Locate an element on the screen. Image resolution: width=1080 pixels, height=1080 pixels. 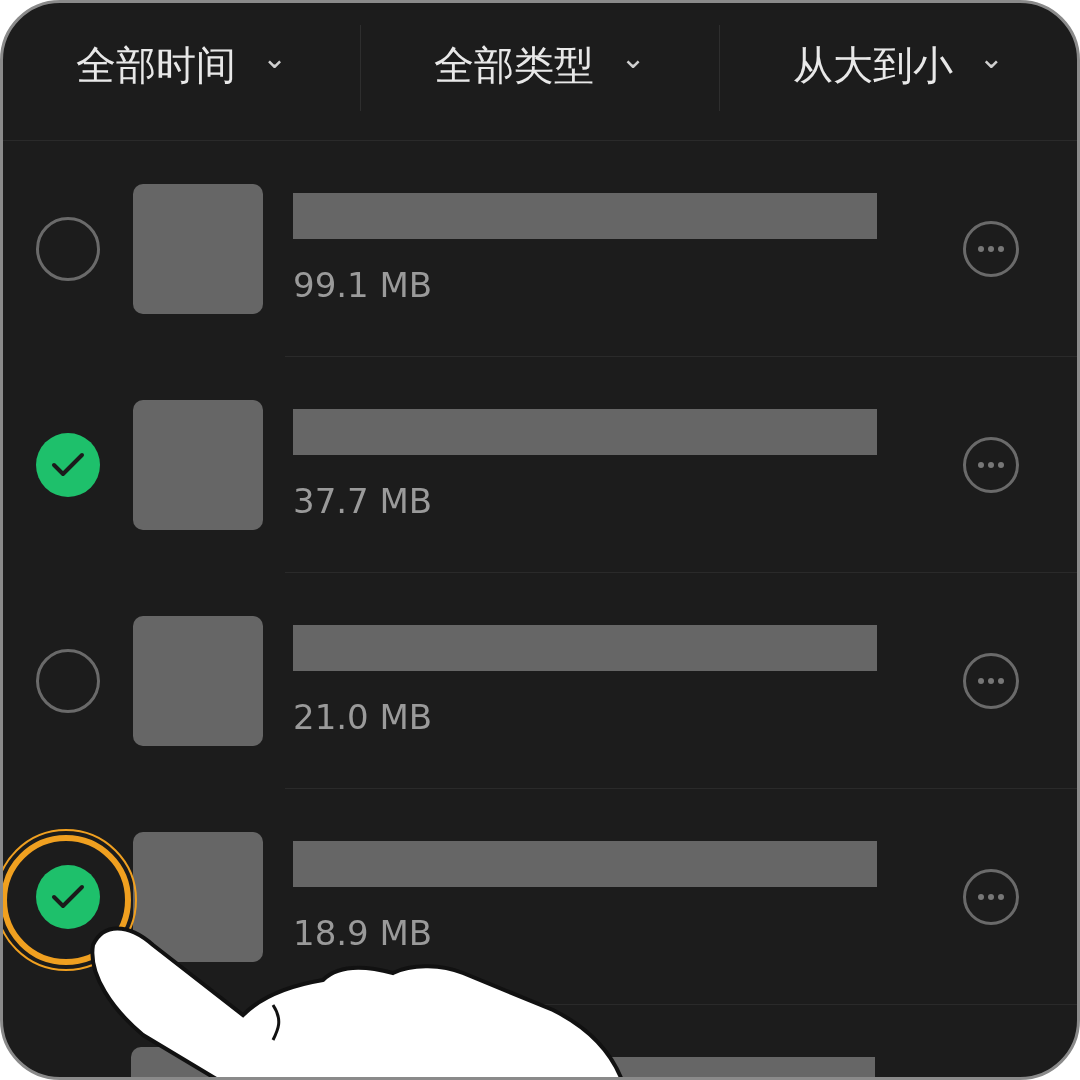
filter-dropdown: 从大到小 ⌄ is located at coordinates (898, 71).